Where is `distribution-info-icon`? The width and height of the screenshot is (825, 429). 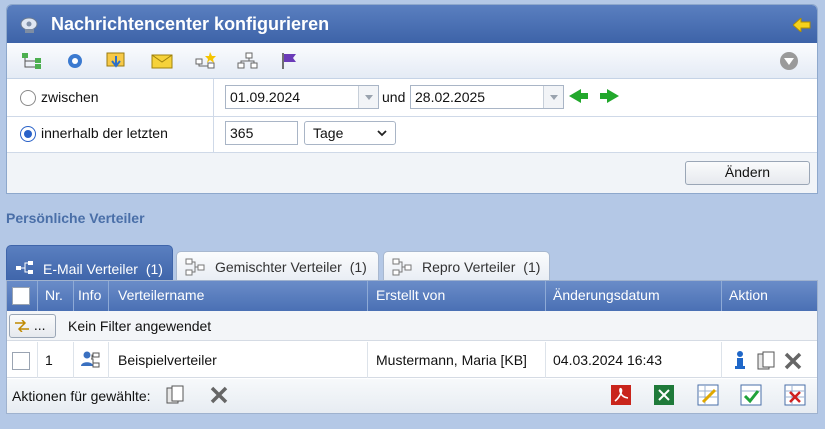 distribution-info-icon is located at coordinates (91, 360).